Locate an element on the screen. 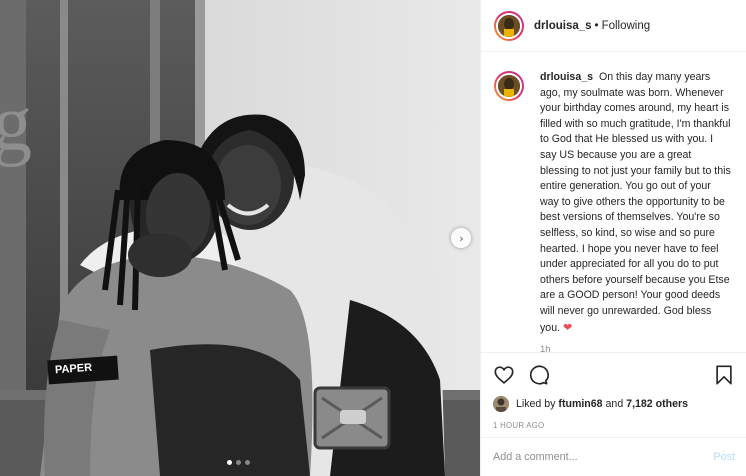 The image size is (746, 476). post-header: drlouisa_s • Following is located at coordinates (613, 26).